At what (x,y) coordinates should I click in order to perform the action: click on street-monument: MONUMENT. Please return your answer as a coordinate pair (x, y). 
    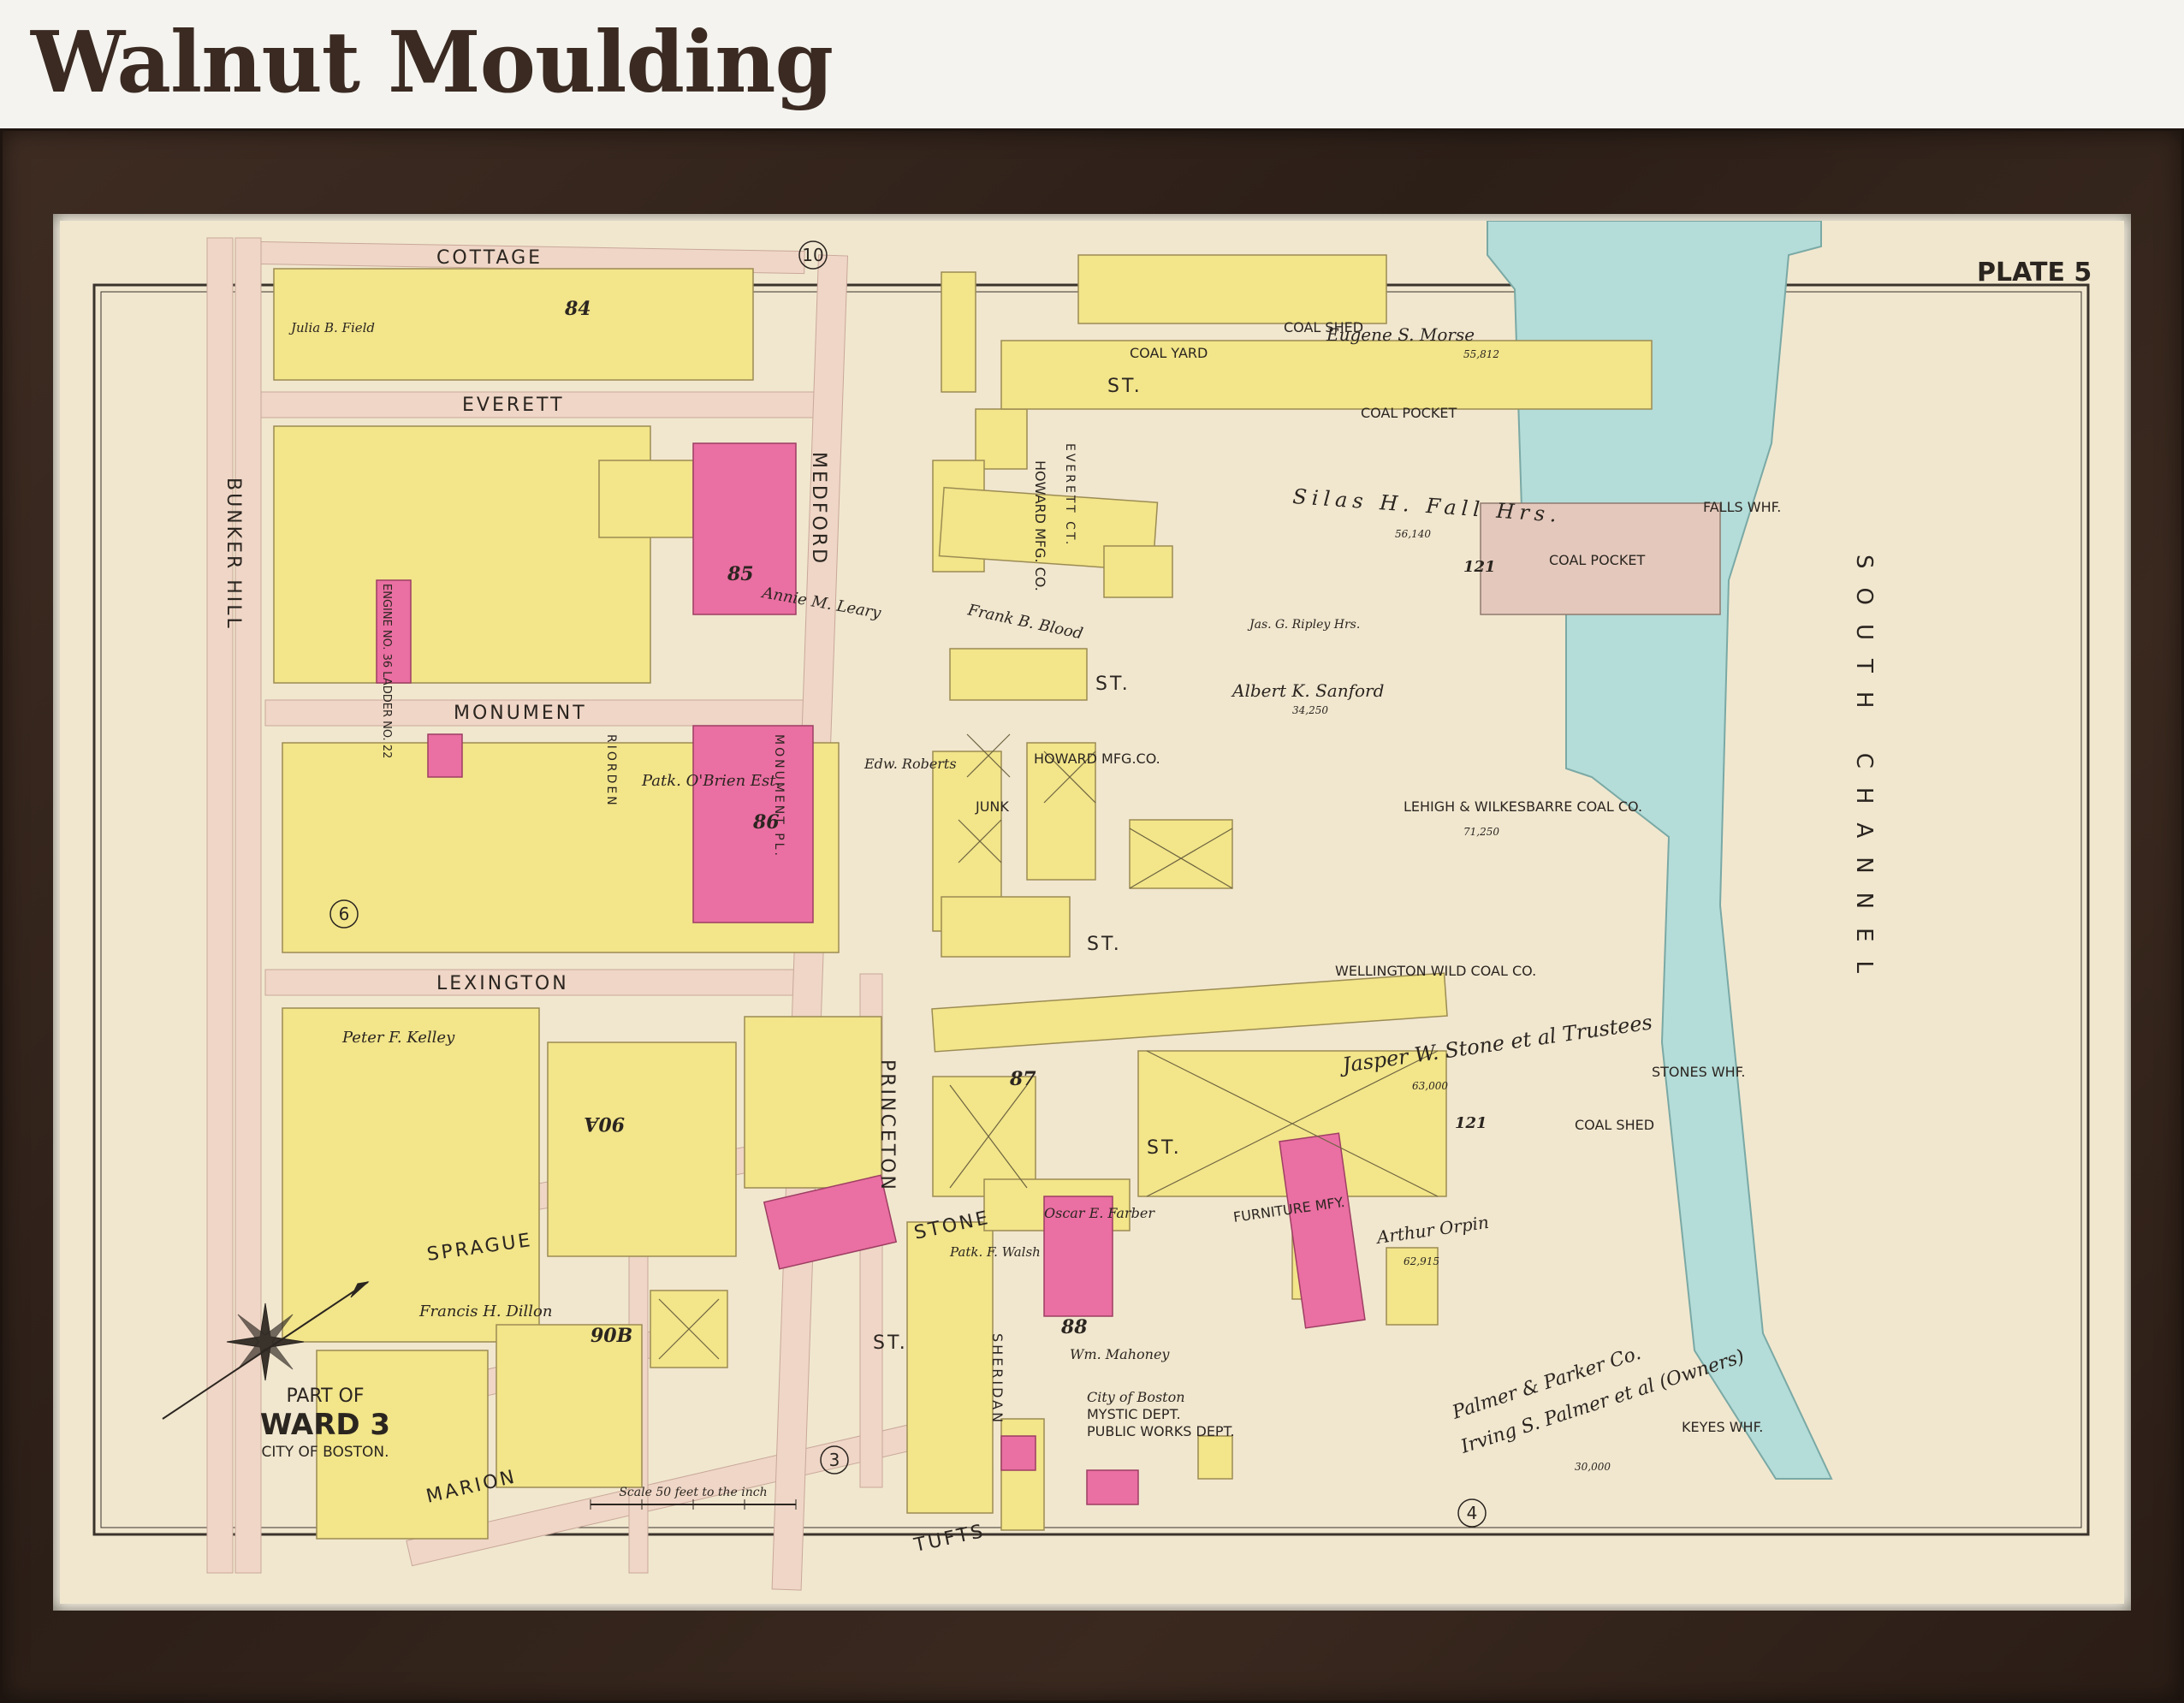
    Looking at the image, I should click on (520, 713).